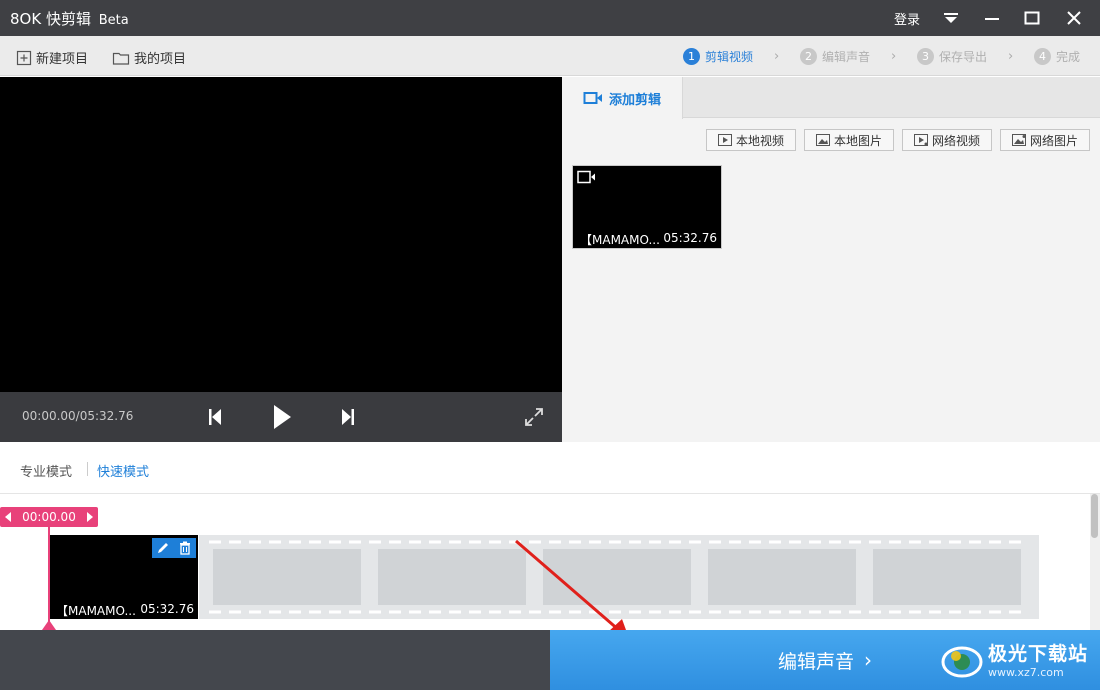 This screenshot has width=1100, height=690. What do you see at coordinates (647, 207) in the screenshot?
I see `library-clip-card: 【MAMAMO... 05:32.76` at bounding box center [647, 207].